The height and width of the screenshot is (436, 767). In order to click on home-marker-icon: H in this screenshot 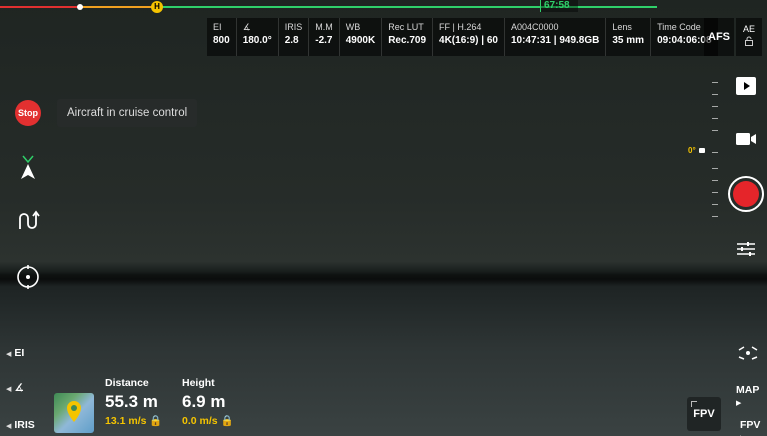, I will do `click(157, 7)`.